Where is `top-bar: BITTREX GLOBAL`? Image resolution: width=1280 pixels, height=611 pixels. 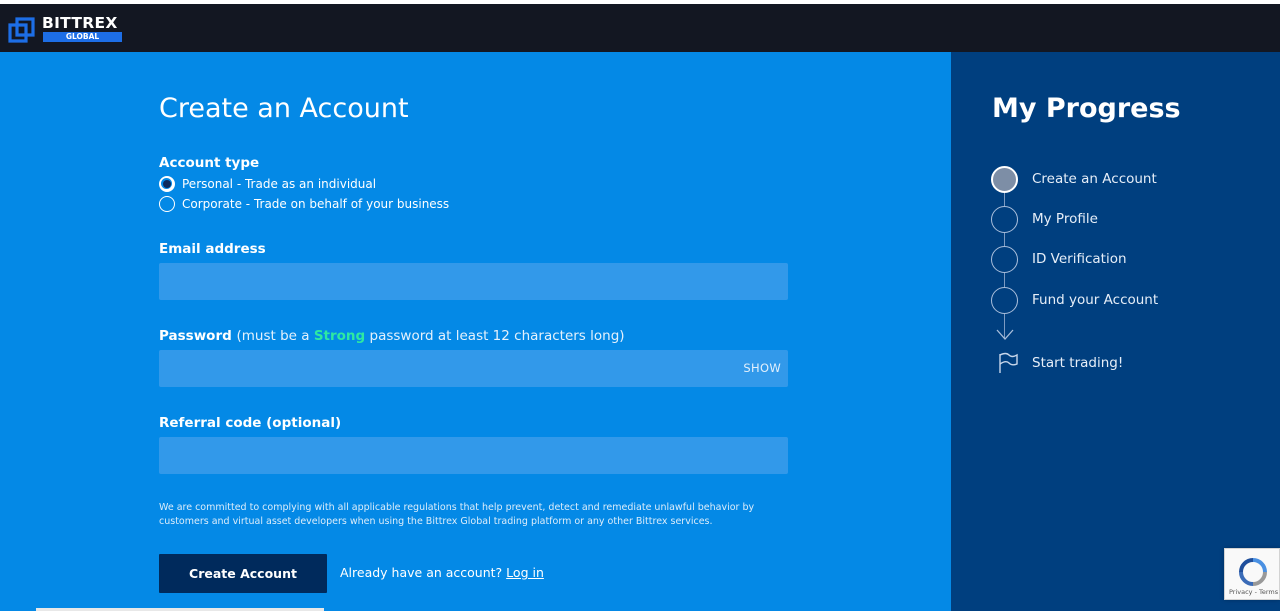
top-bar: BITTREX GLOBAL is located at coordinates (640, 26).